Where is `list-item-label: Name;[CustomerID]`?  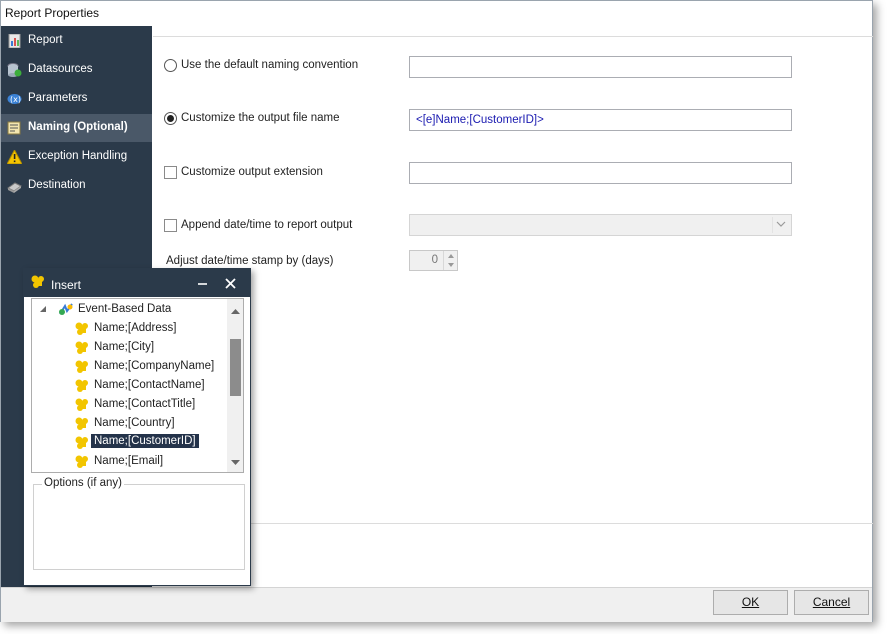
list-item-label: Name;[CustomerID] is located at coordinates (145, 441).